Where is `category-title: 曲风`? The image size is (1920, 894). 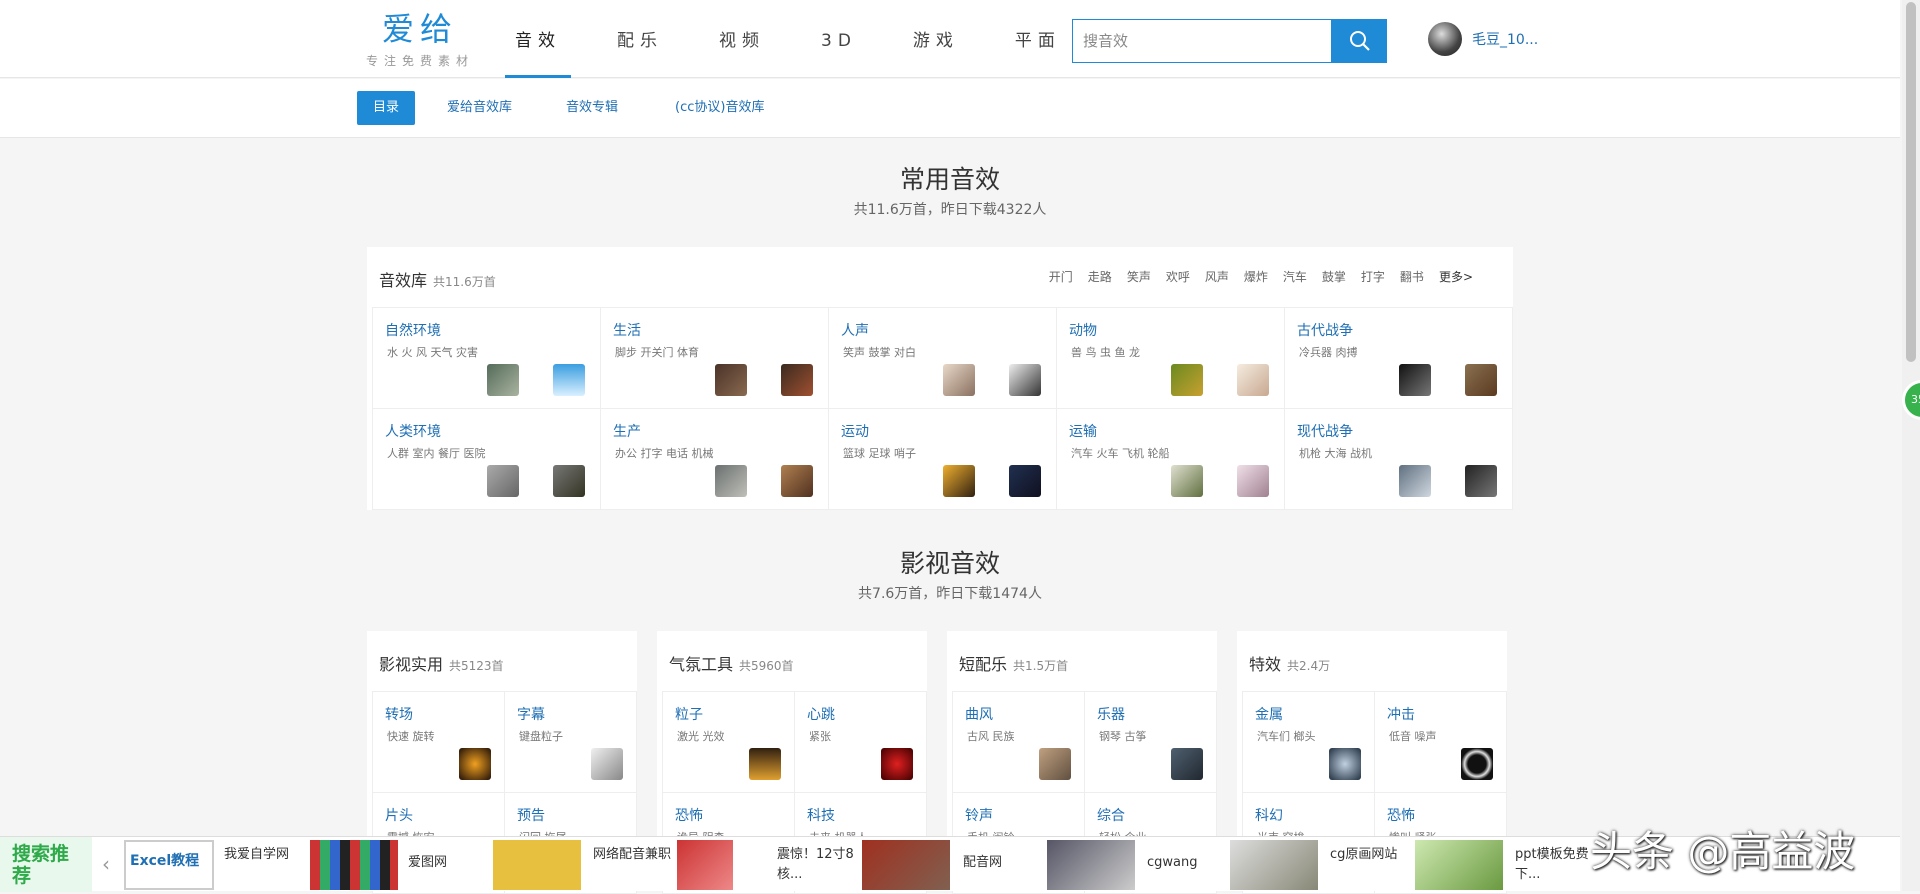 category-title: 曲风 is located at coordinates (979, 714).